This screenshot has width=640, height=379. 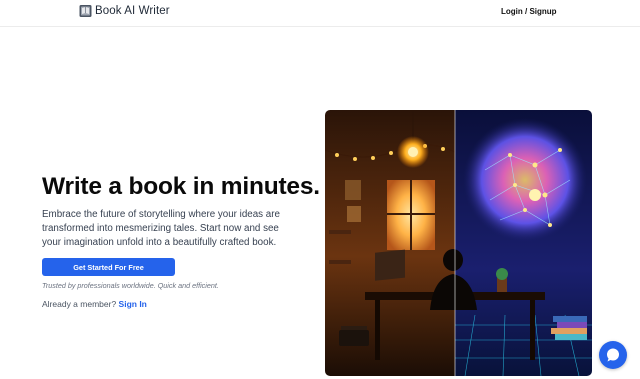 What do you see at coordinates (529, 11) in the screenshot?
I see `login-signup-link: Login / Signup` at bounding box center [529, 11].